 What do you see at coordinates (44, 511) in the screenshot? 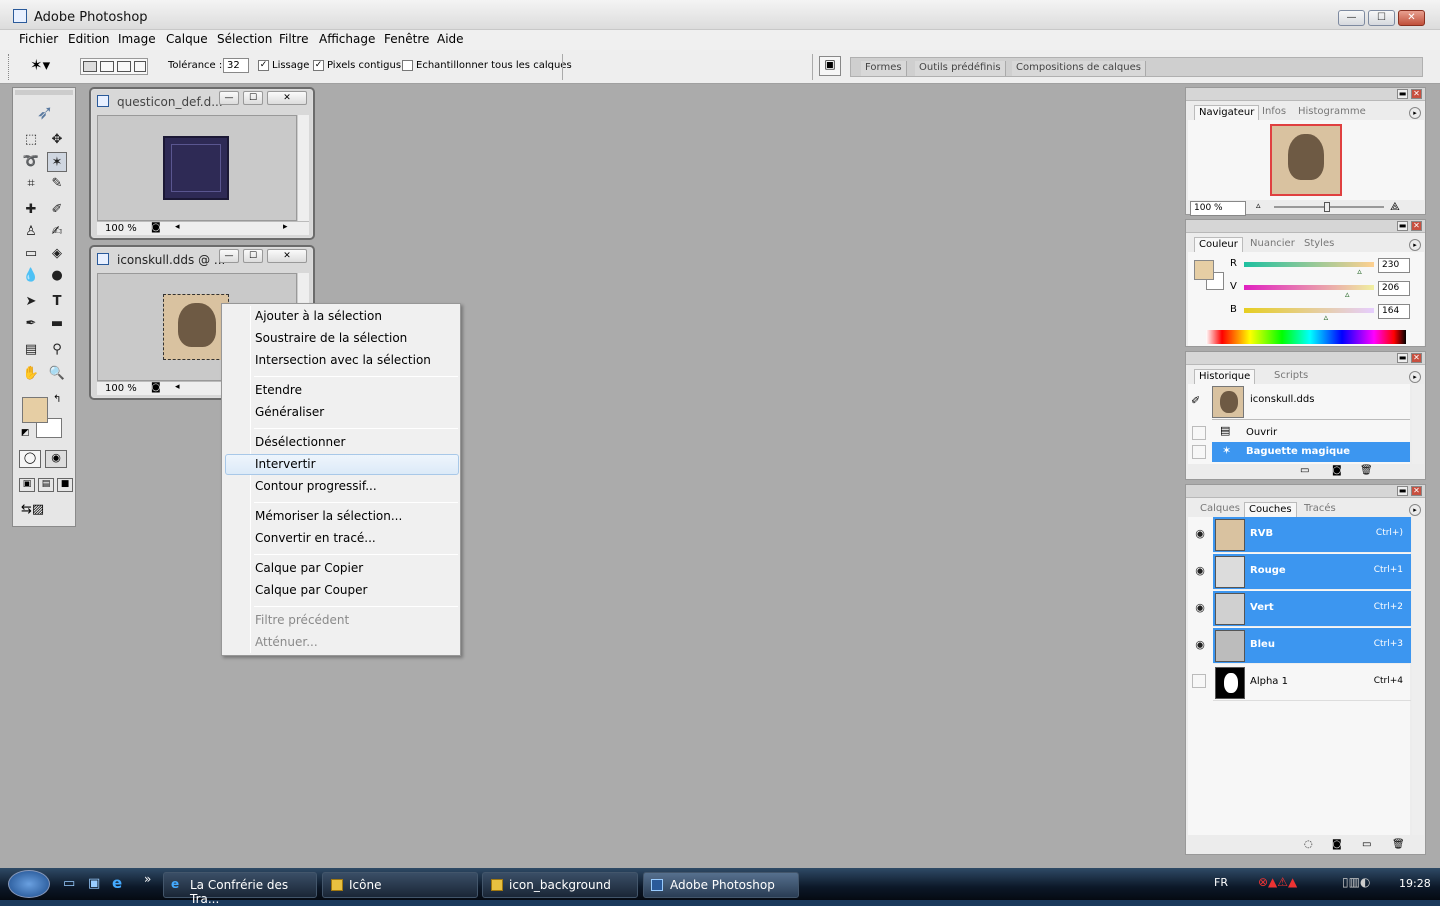
I see `jump-to-imageready-icon: ⇆▨` at bounding box center [44, 511].